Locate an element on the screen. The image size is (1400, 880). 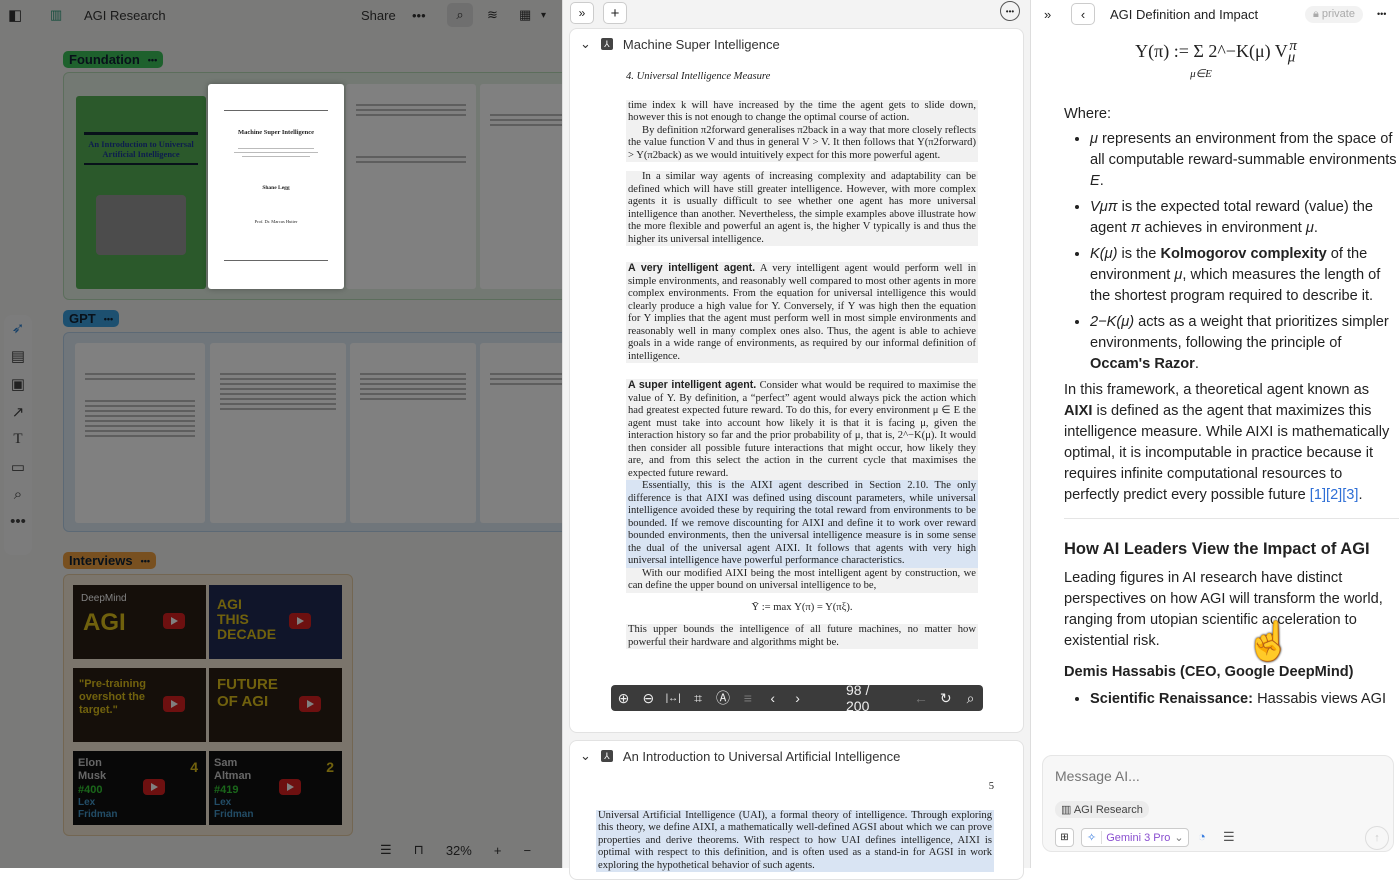
video-title: AGI THIS DECADE is located at coordinates (247, 619).